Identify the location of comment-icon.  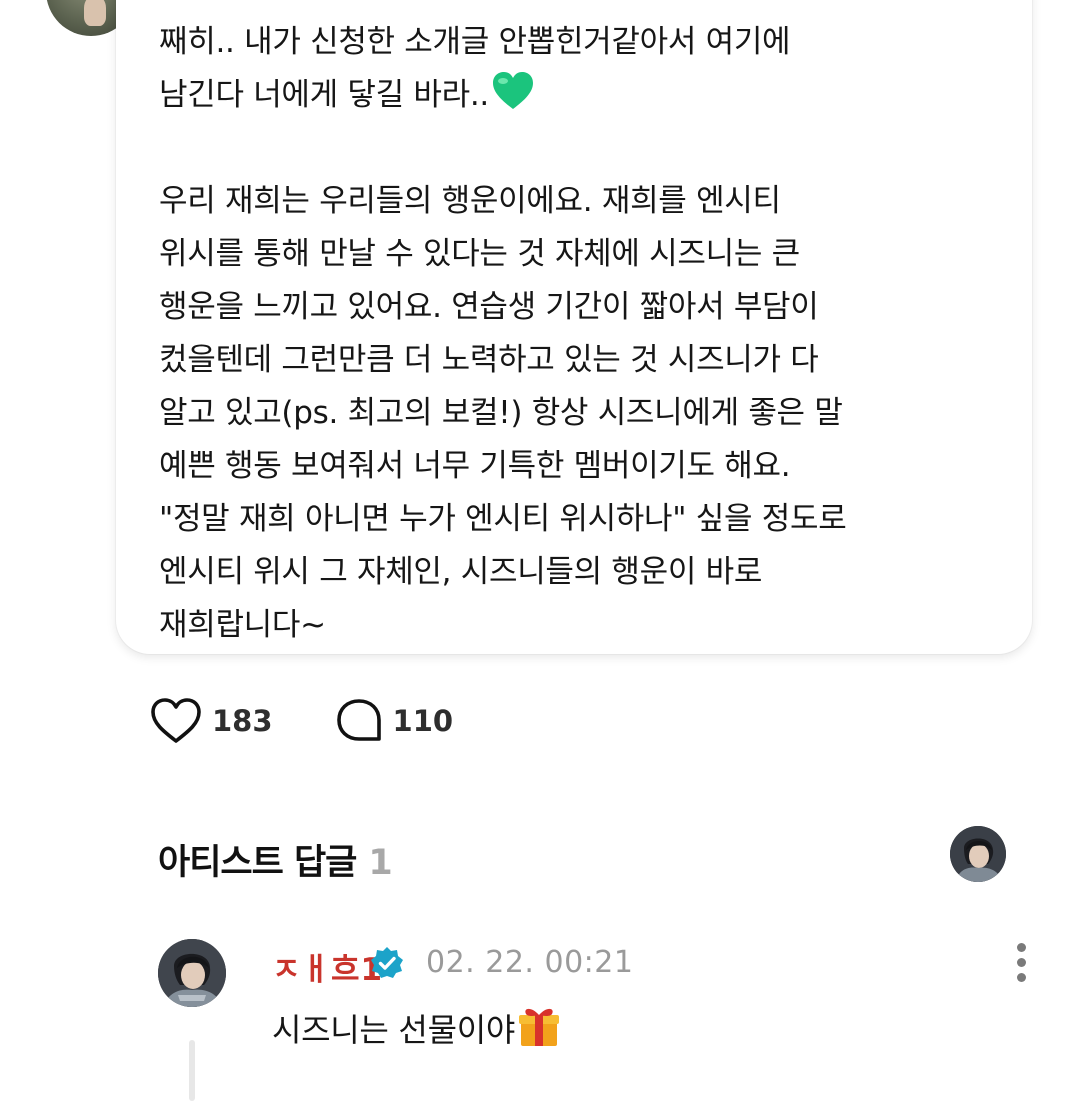
(358, 720).